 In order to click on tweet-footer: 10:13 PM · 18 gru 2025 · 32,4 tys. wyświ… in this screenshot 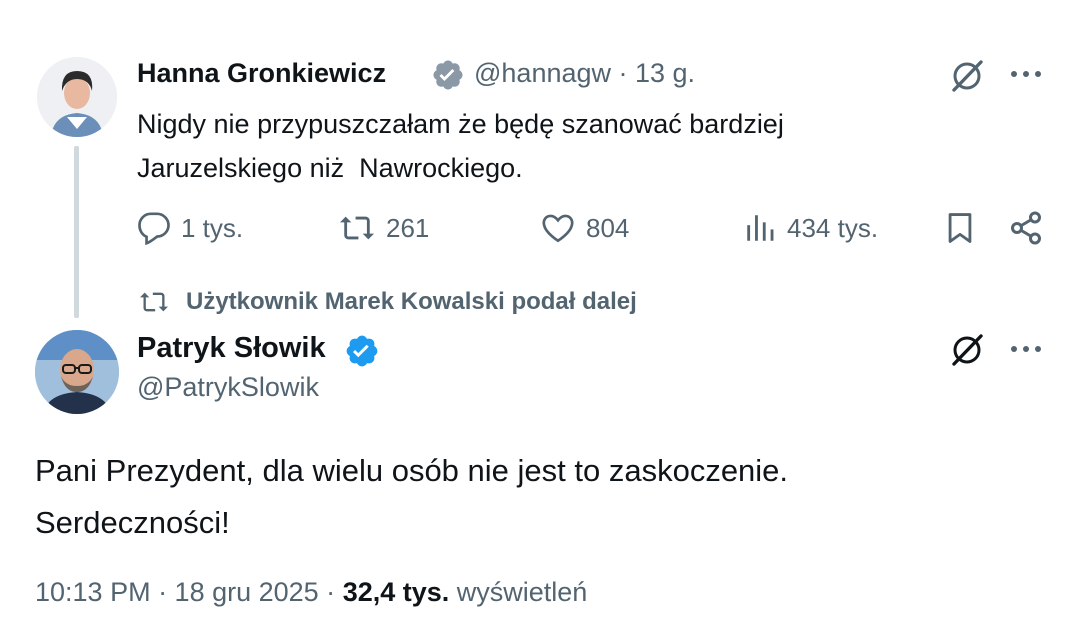, I will do `click(311, 592)`.